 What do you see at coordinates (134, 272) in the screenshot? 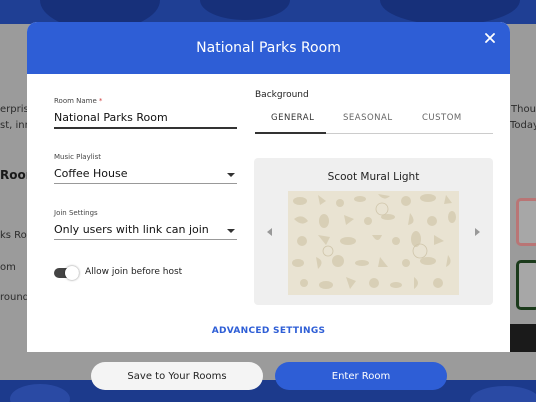
I see `allow-join-label: Allow join before host` at bounding box center [134, 272].